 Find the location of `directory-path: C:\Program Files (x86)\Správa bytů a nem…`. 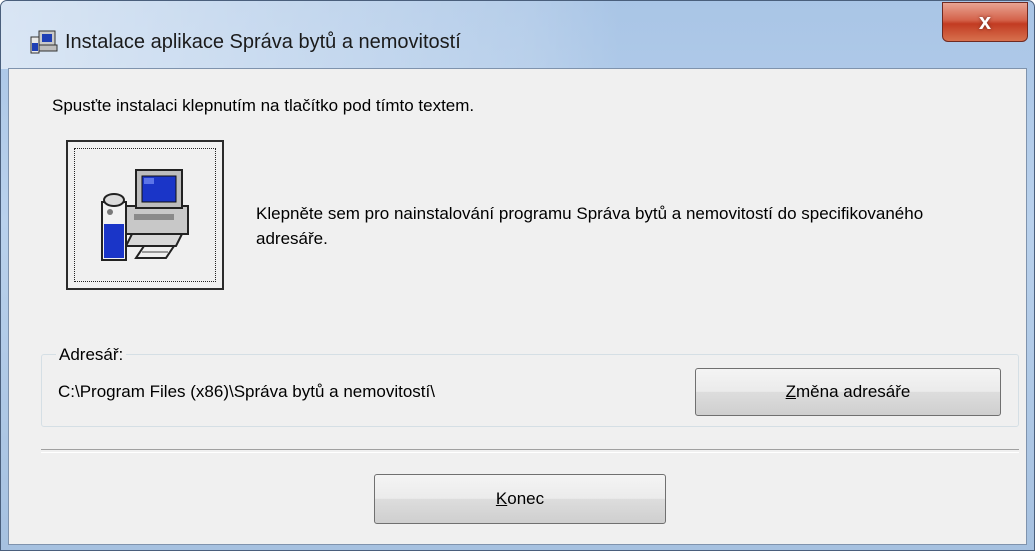

directory-path: C:\Program Files (x86)\Správa bytů a nem… is located at coordinates (246, 391).